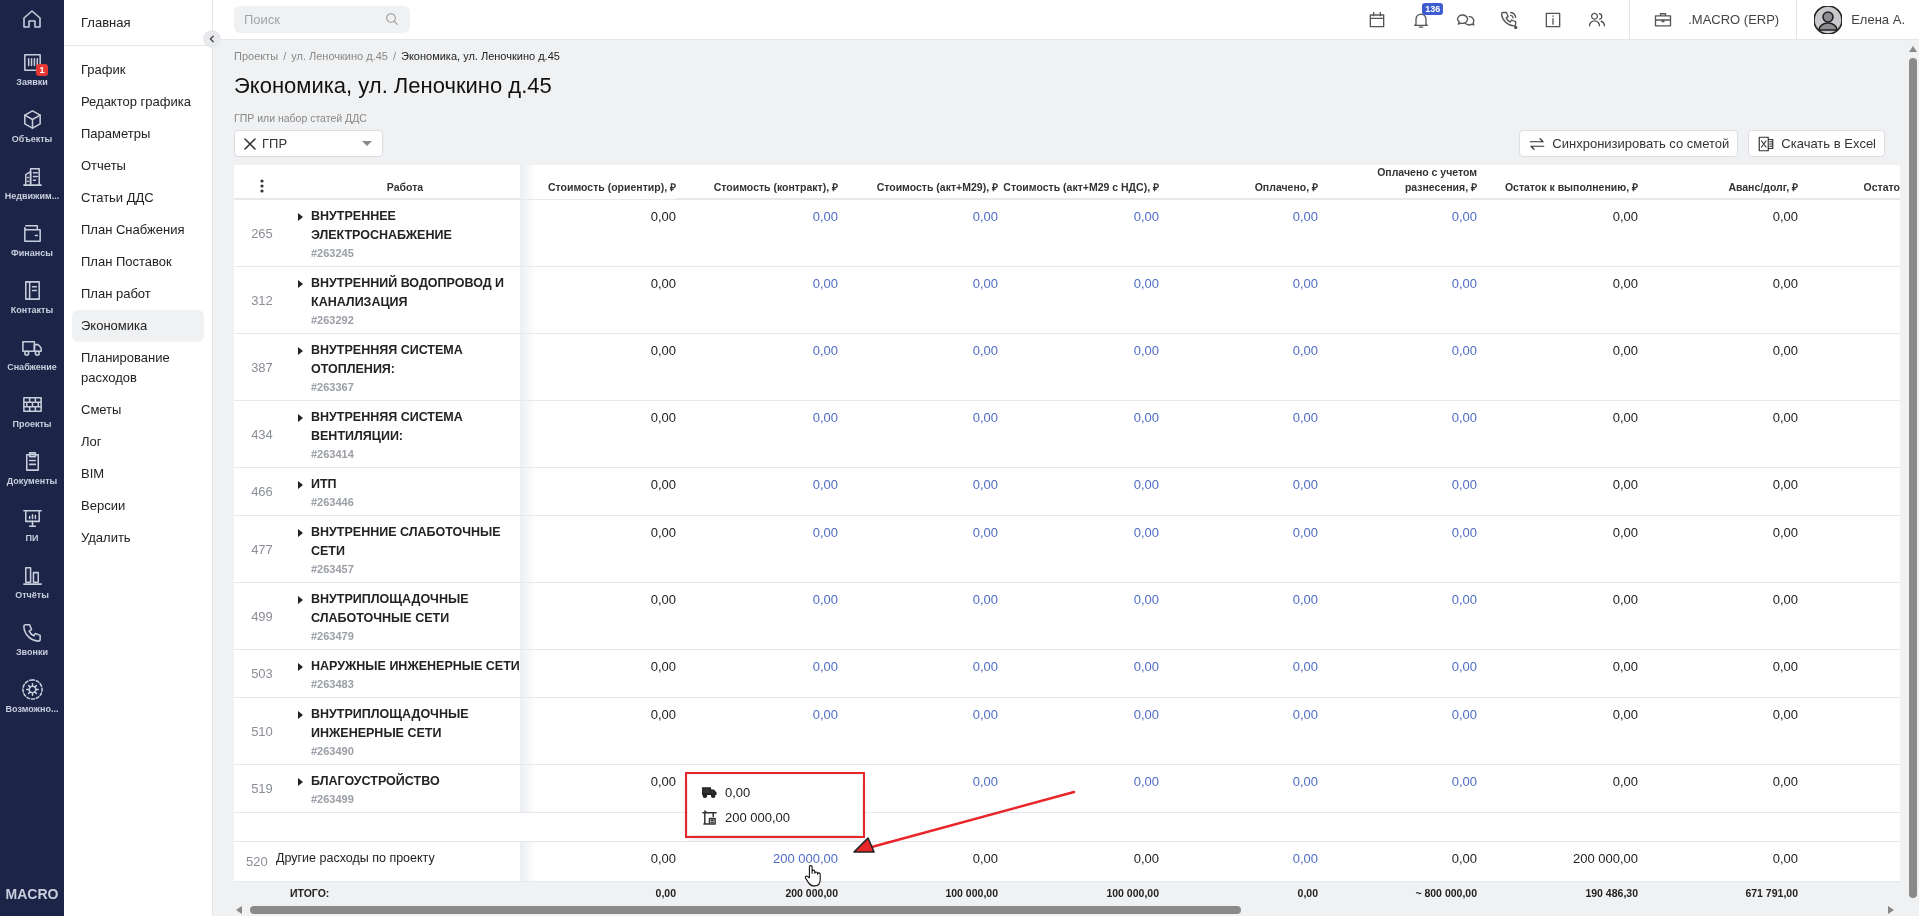  What do you see at coordinates (339, 56) in the screenshot?
I see `breadcrumb-link: ул. Леночкино д.45` at bounding box center [339, 56].